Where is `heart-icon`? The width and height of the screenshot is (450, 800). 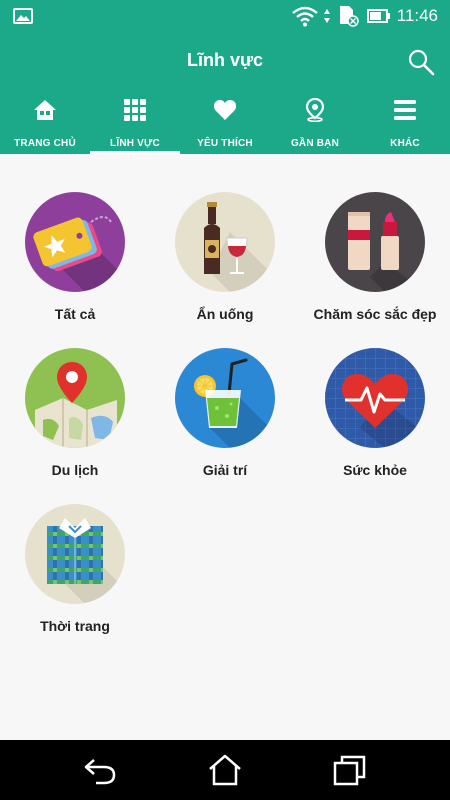
heart-icon is located at coordinates (225, 110).